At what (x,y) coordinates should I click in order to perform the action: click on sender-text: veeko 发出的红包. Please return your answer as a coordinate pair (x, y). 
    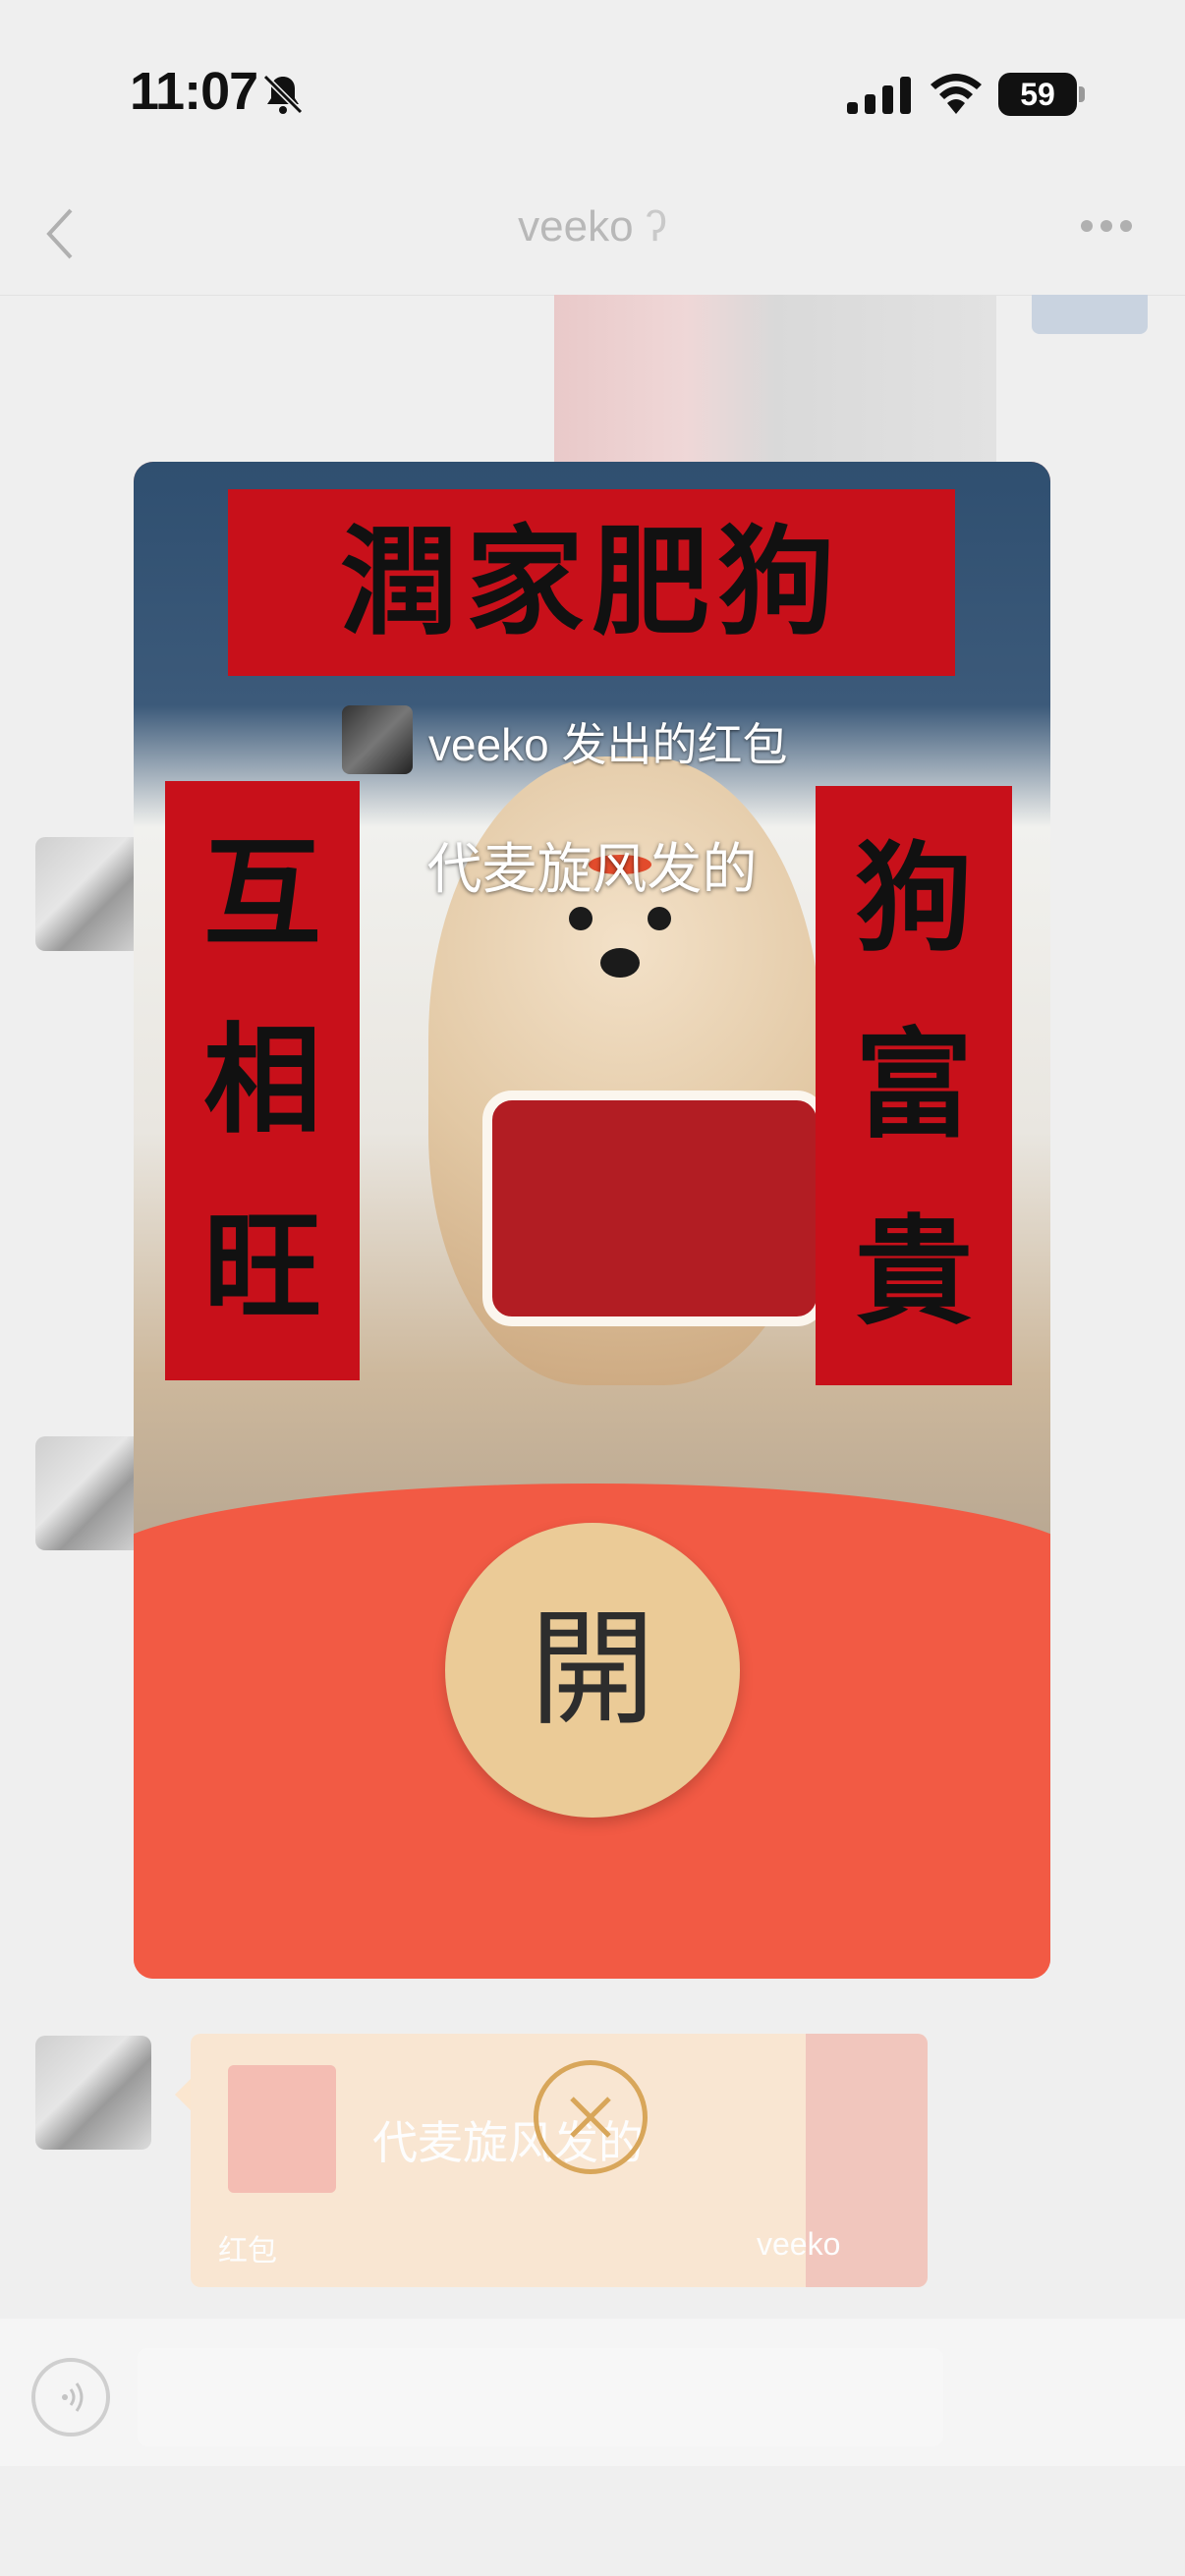
    Looking at the image, I should click on (608, 744).